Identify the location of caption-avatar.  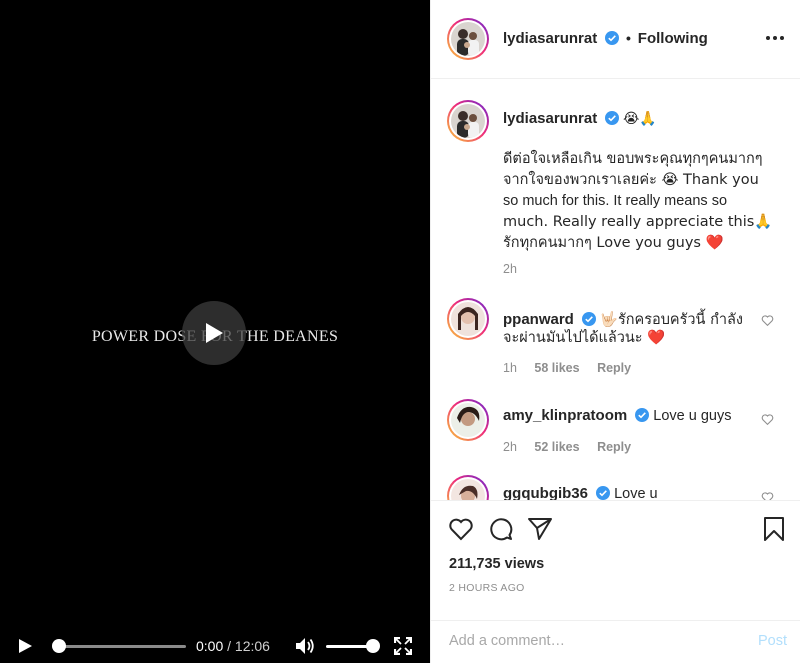
(468, 121).